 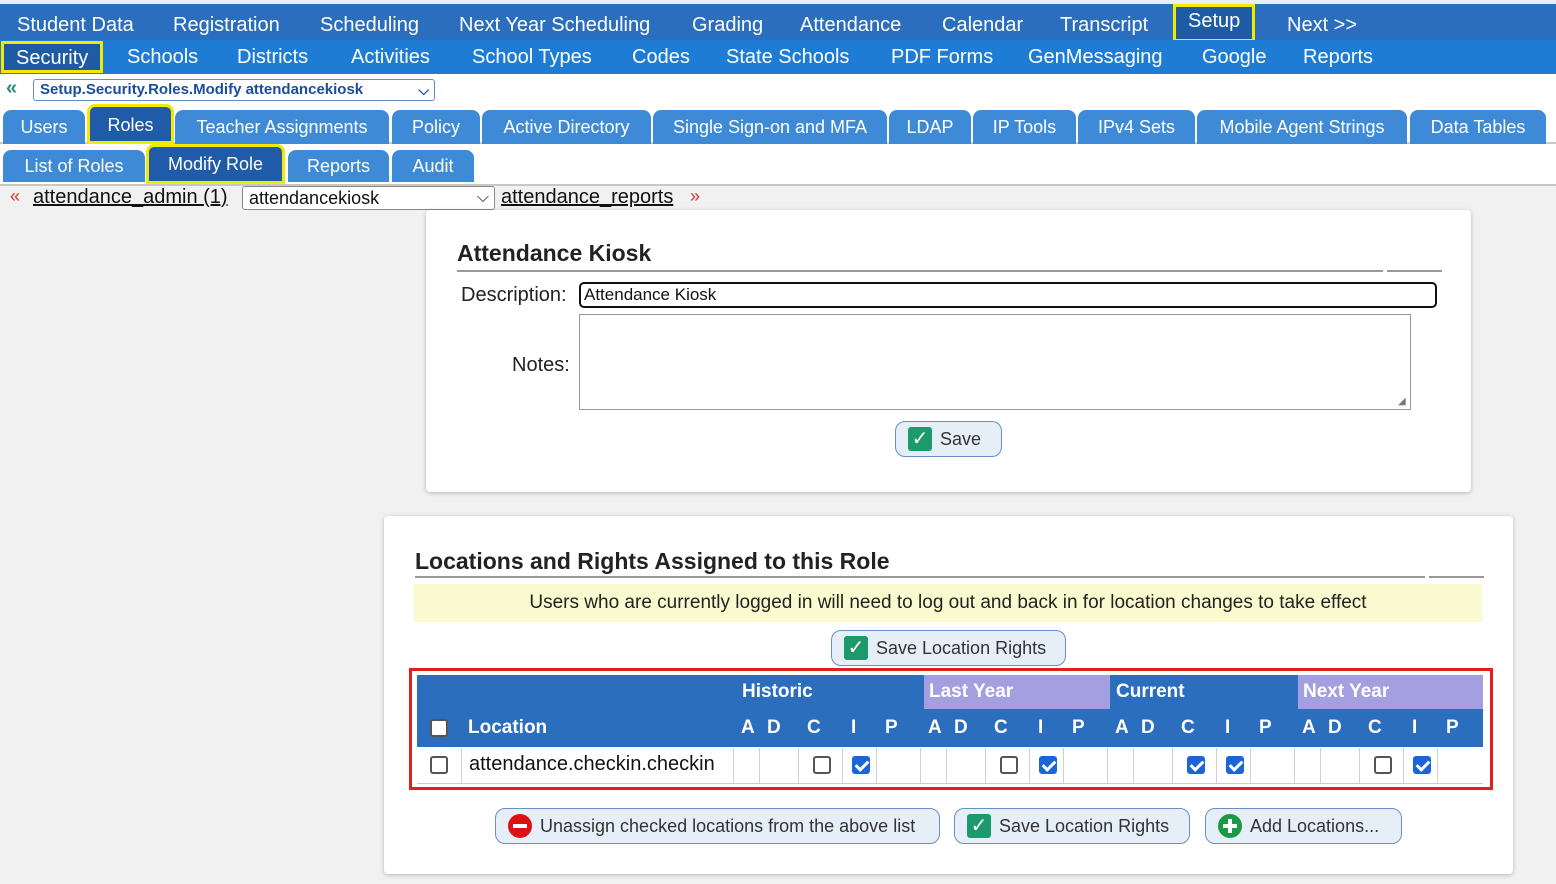 What do you see at coordinates (130, 197) in the screenshot?
I see `prev-role-link: attendance_admin (1)` at bounding box center [130, 197].